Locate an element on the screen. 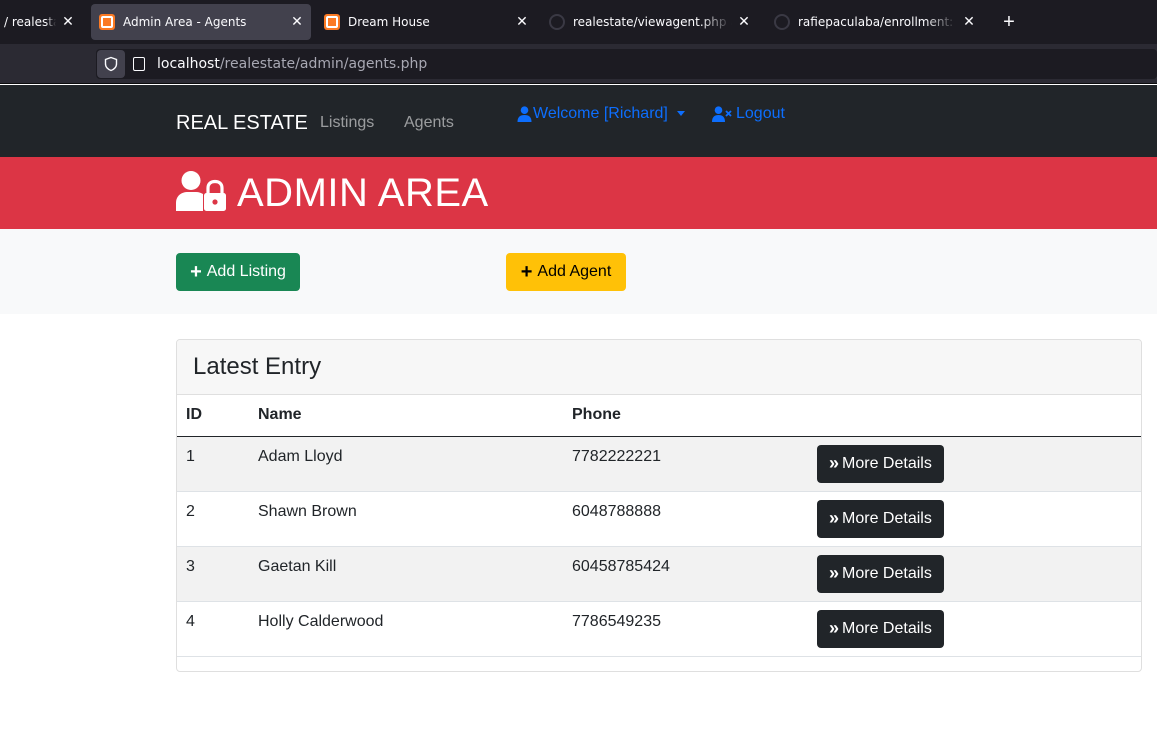 The image size is (1157, 742). tab-title: rafiepaculaba/enrollment: a private is located at coordinates (877, 22).